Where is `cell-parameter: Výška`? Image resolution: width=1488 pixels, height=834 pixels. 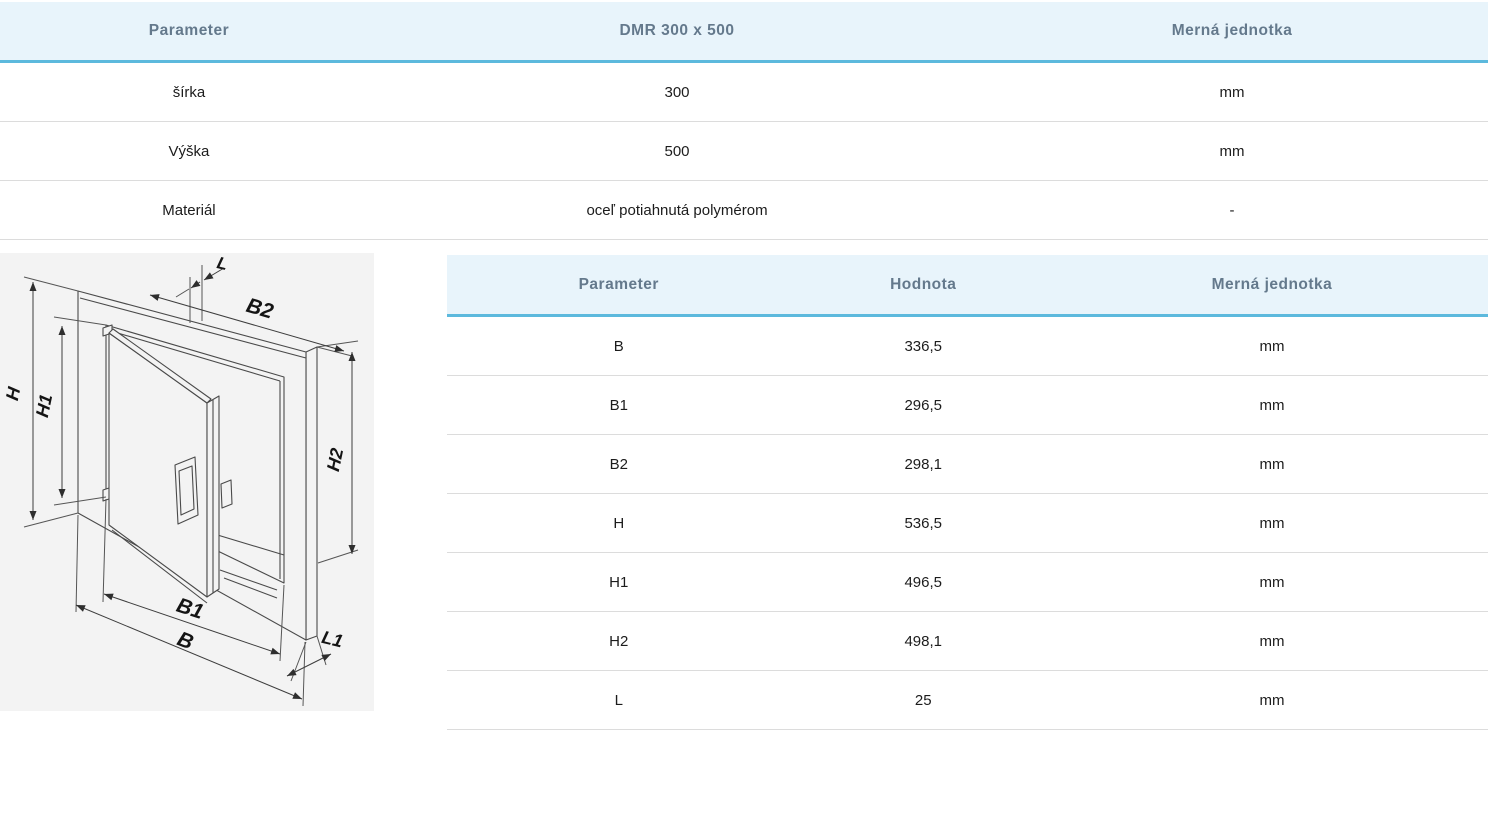 cell-parameter: Výška is located at coordinates (189, 151).